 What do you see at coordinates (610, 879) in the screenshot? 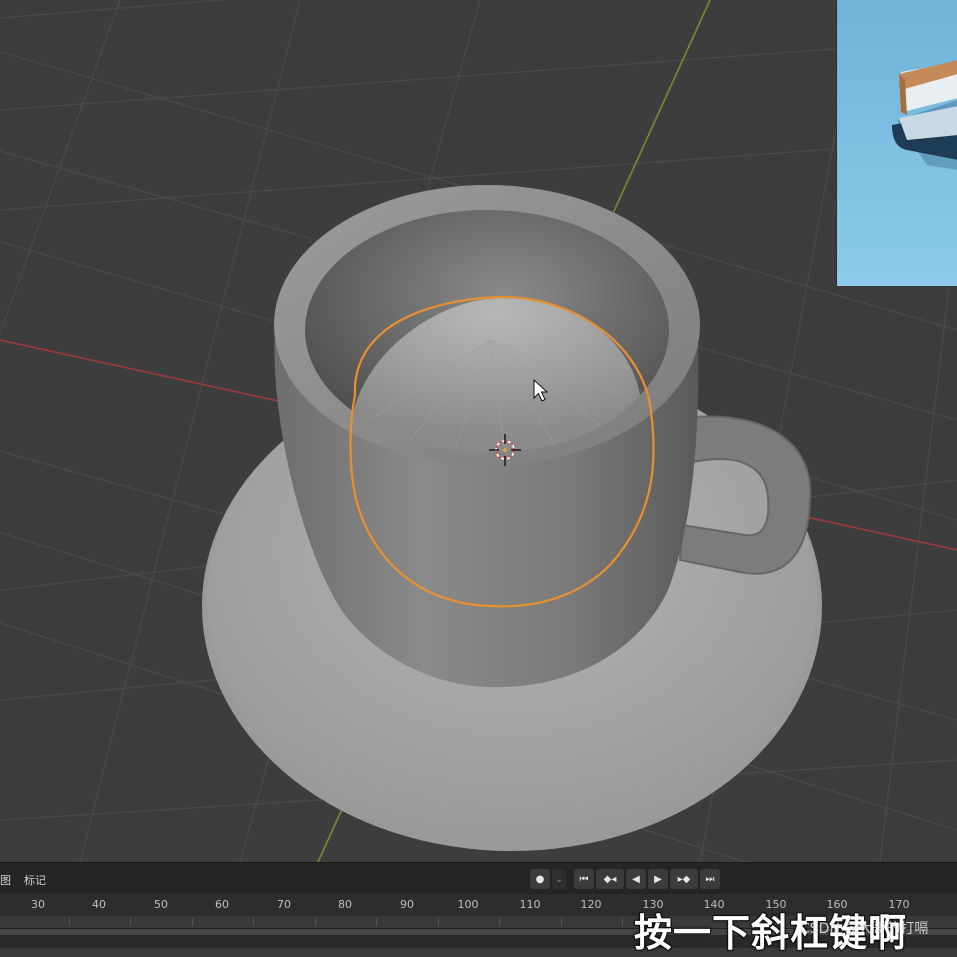
I see `previous-keyframe-icon: ◆◂` at bounding box center [610, 879].